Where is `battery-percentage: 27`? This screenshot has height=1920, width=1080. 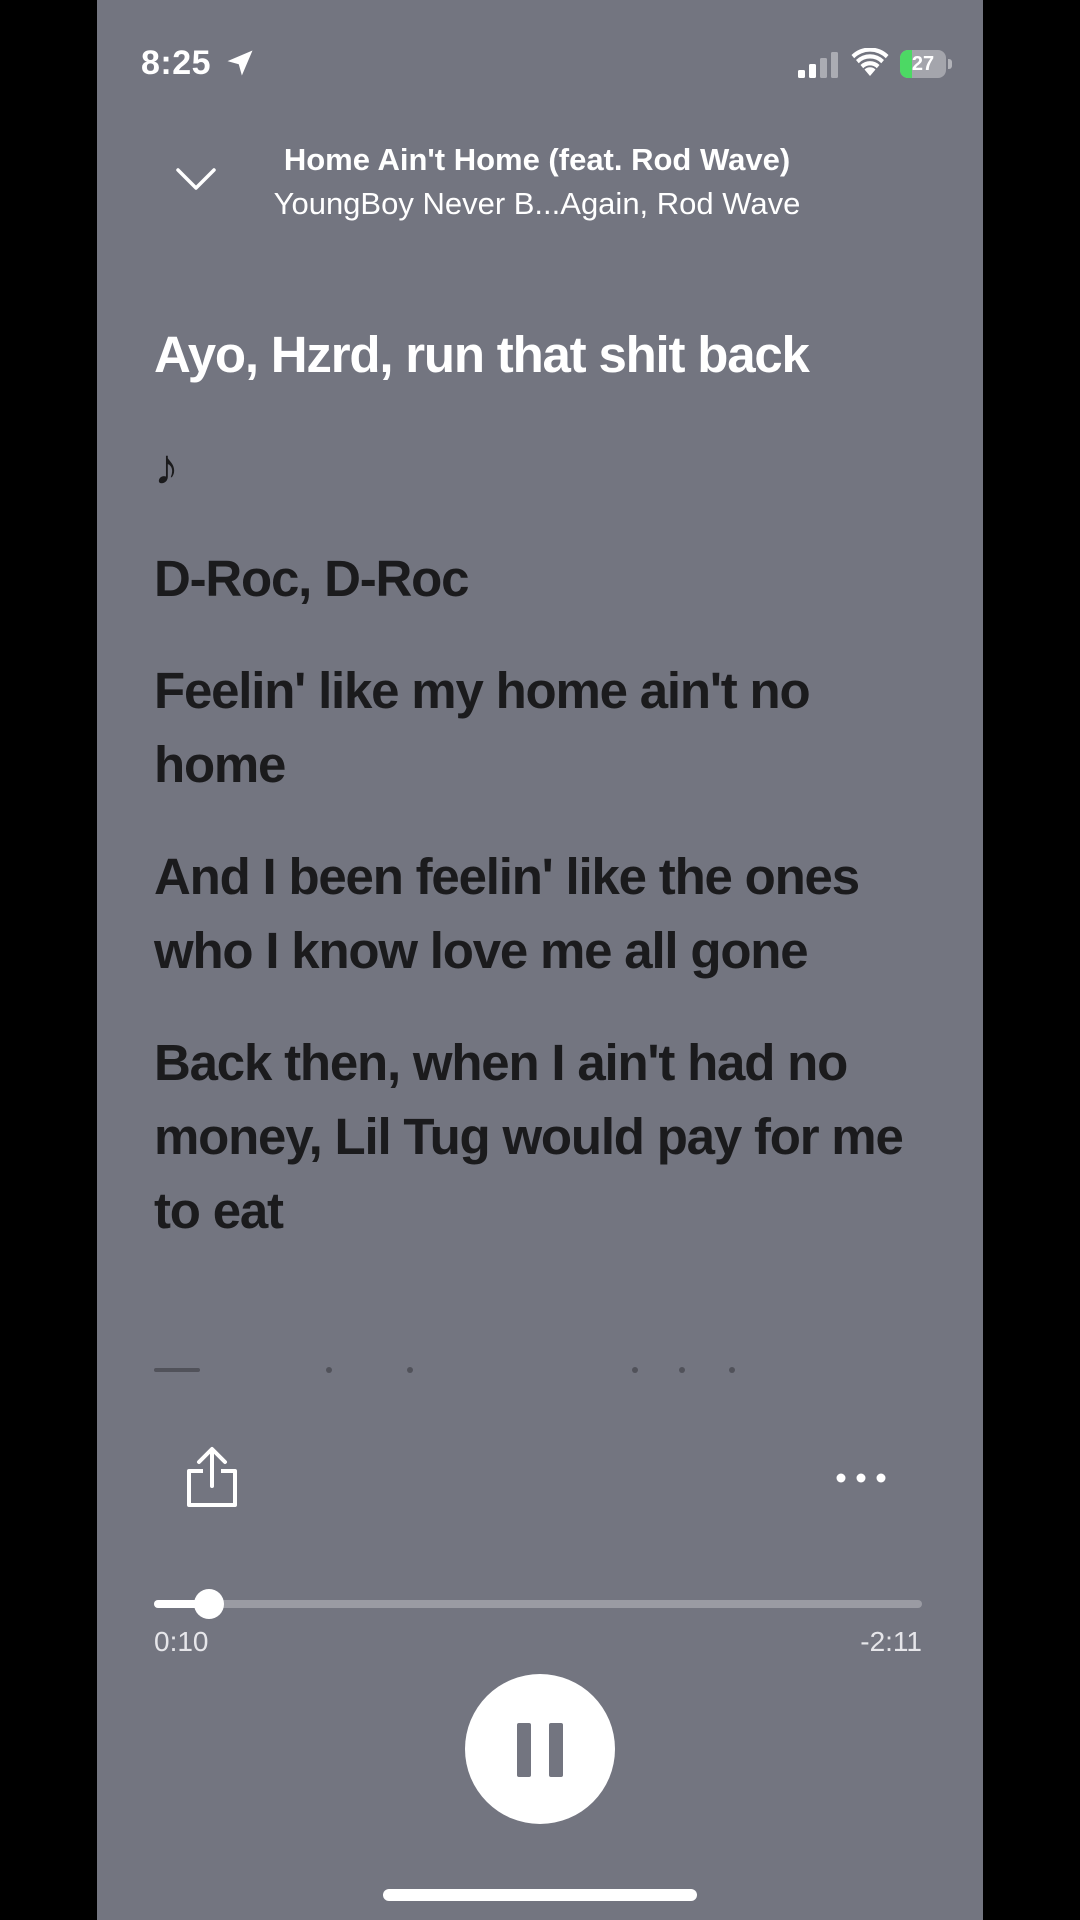 battery-percentage: 27 is located at coordinates (923, 64).